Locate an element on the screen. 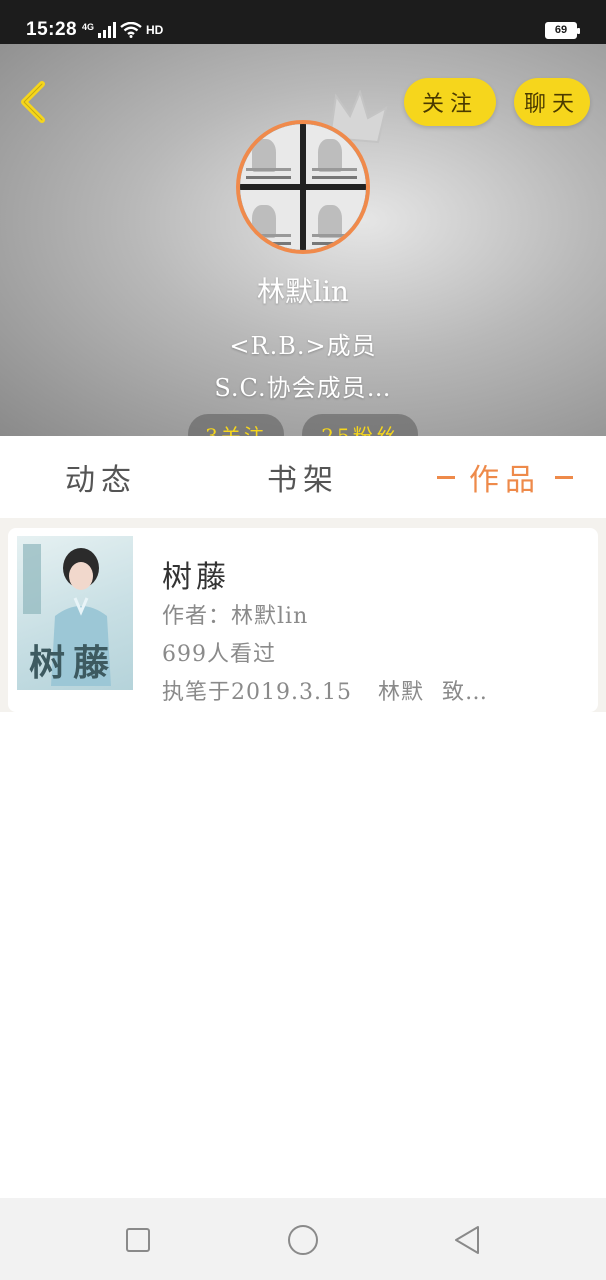 The height and width of the screenshot is (1280, 606). follow-button: 关注 is located at coordinates (450, 102).